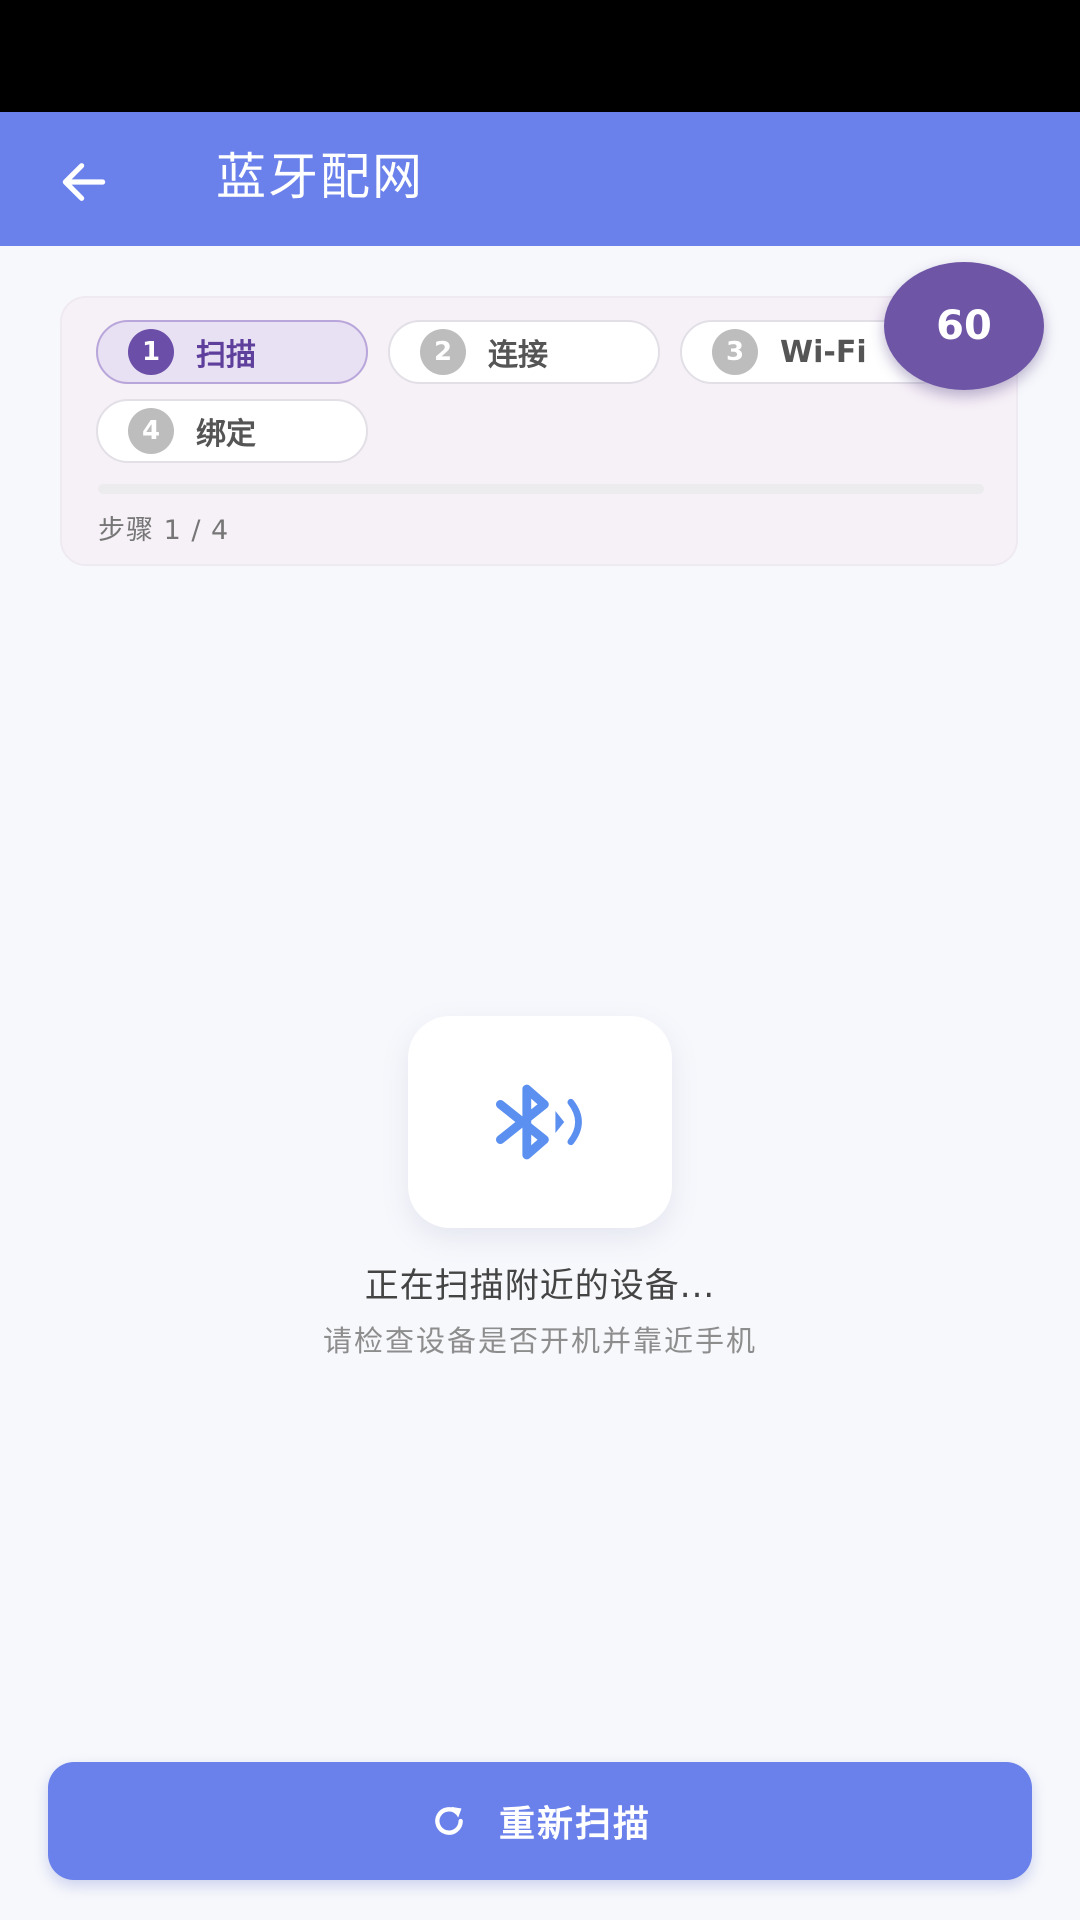 This screenshot has height=1920, width=1080. I want to click on countdown-value: 60, so click(964, 326).